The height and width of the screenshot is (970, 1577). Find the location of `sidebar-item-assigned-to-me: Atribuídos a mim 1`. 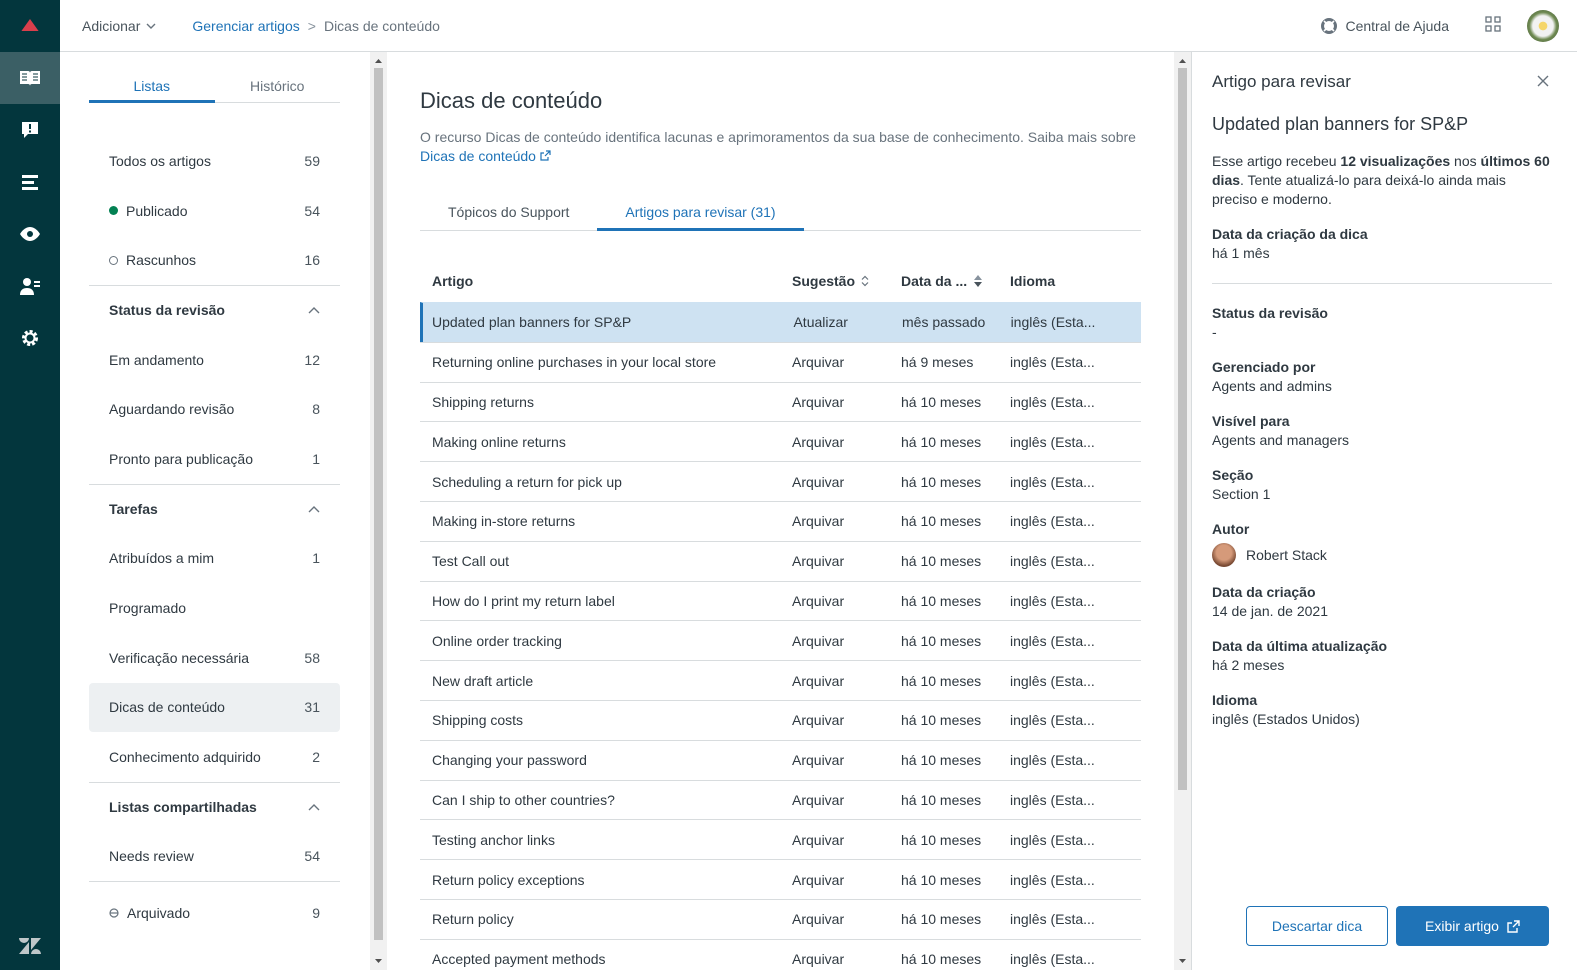

sidebar-item-assigned-to-me: Atribuídos a mim 1 is located at coordinates (214, 559).